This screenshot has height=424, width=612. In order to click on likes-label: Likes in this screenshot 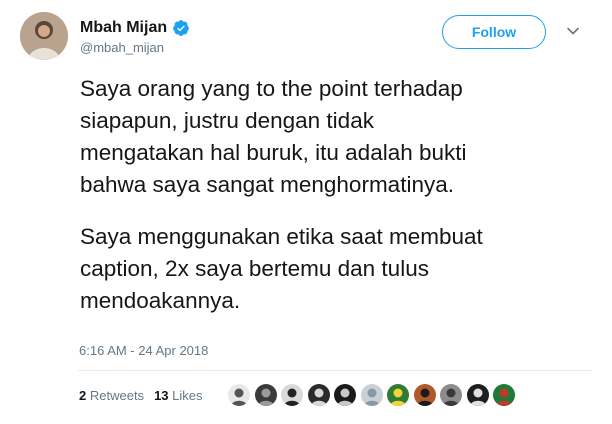, I will do `click(187, 395)`.